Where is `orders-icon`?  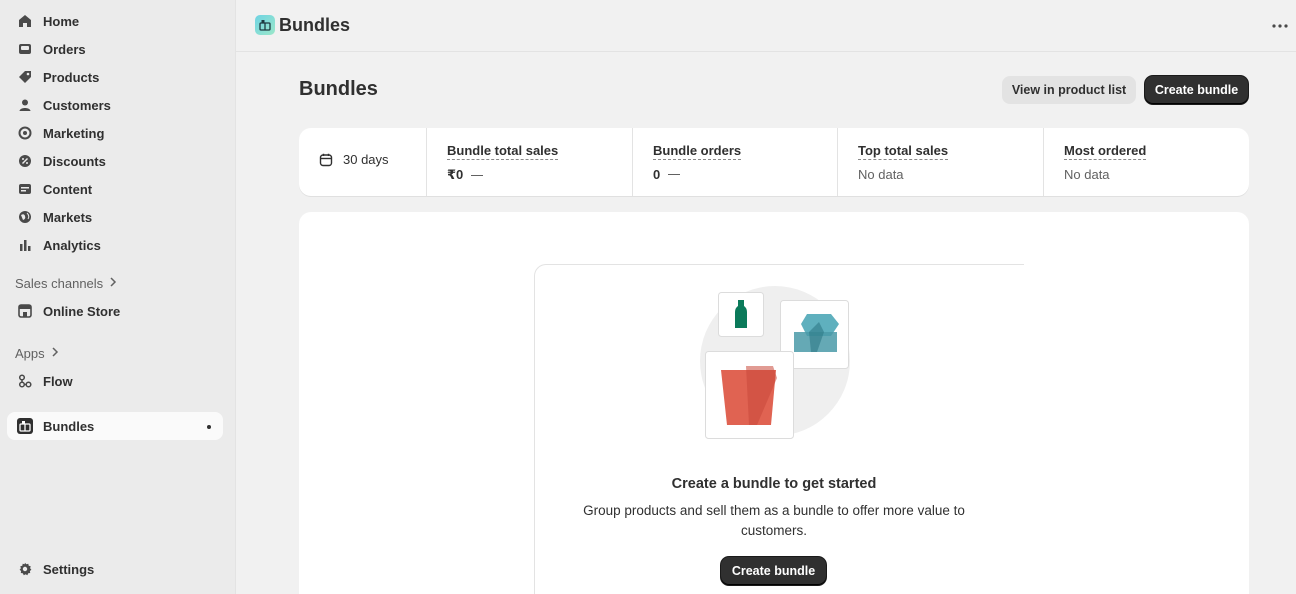 orders-icon is located at coordinates (25, 49).